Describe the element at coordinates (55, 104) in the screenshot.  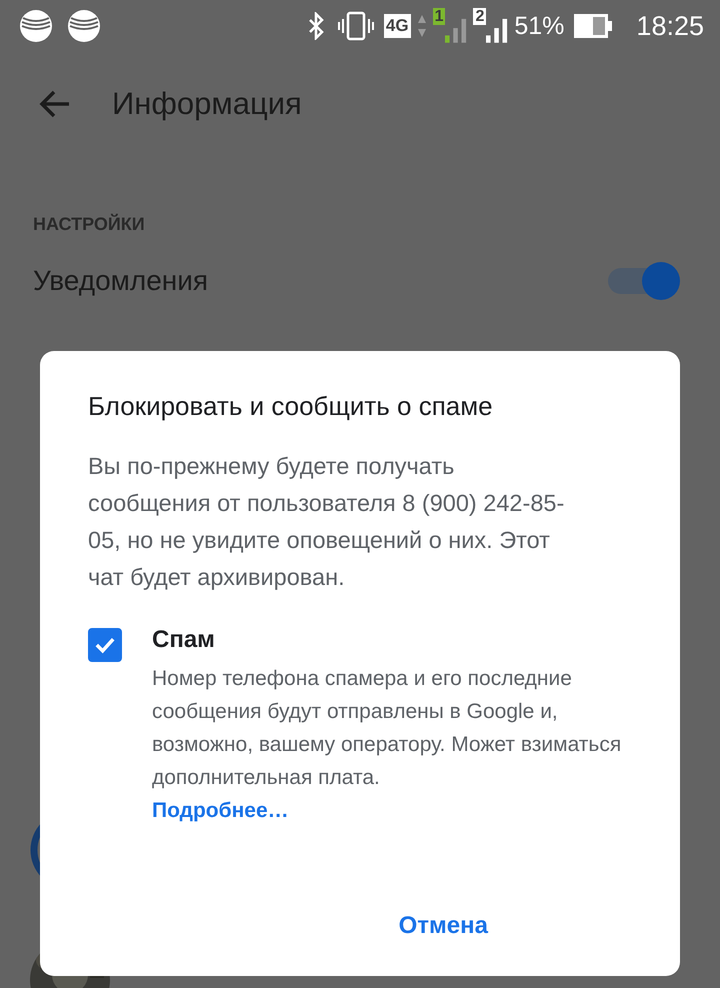
I see `back-arrow-icon` at that location.